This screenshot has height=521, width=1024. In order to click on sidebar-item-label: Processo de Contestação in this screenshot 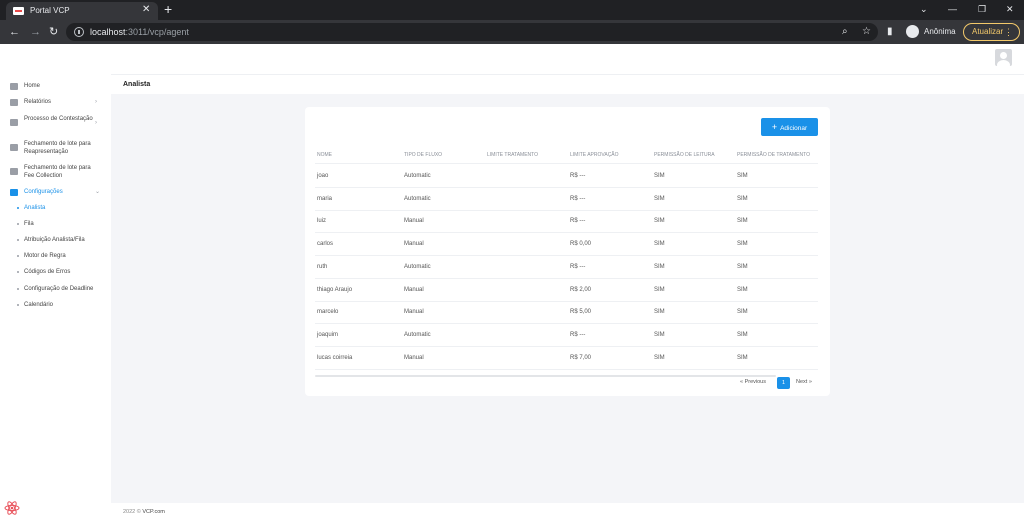, I will do `click(58, 119)`.